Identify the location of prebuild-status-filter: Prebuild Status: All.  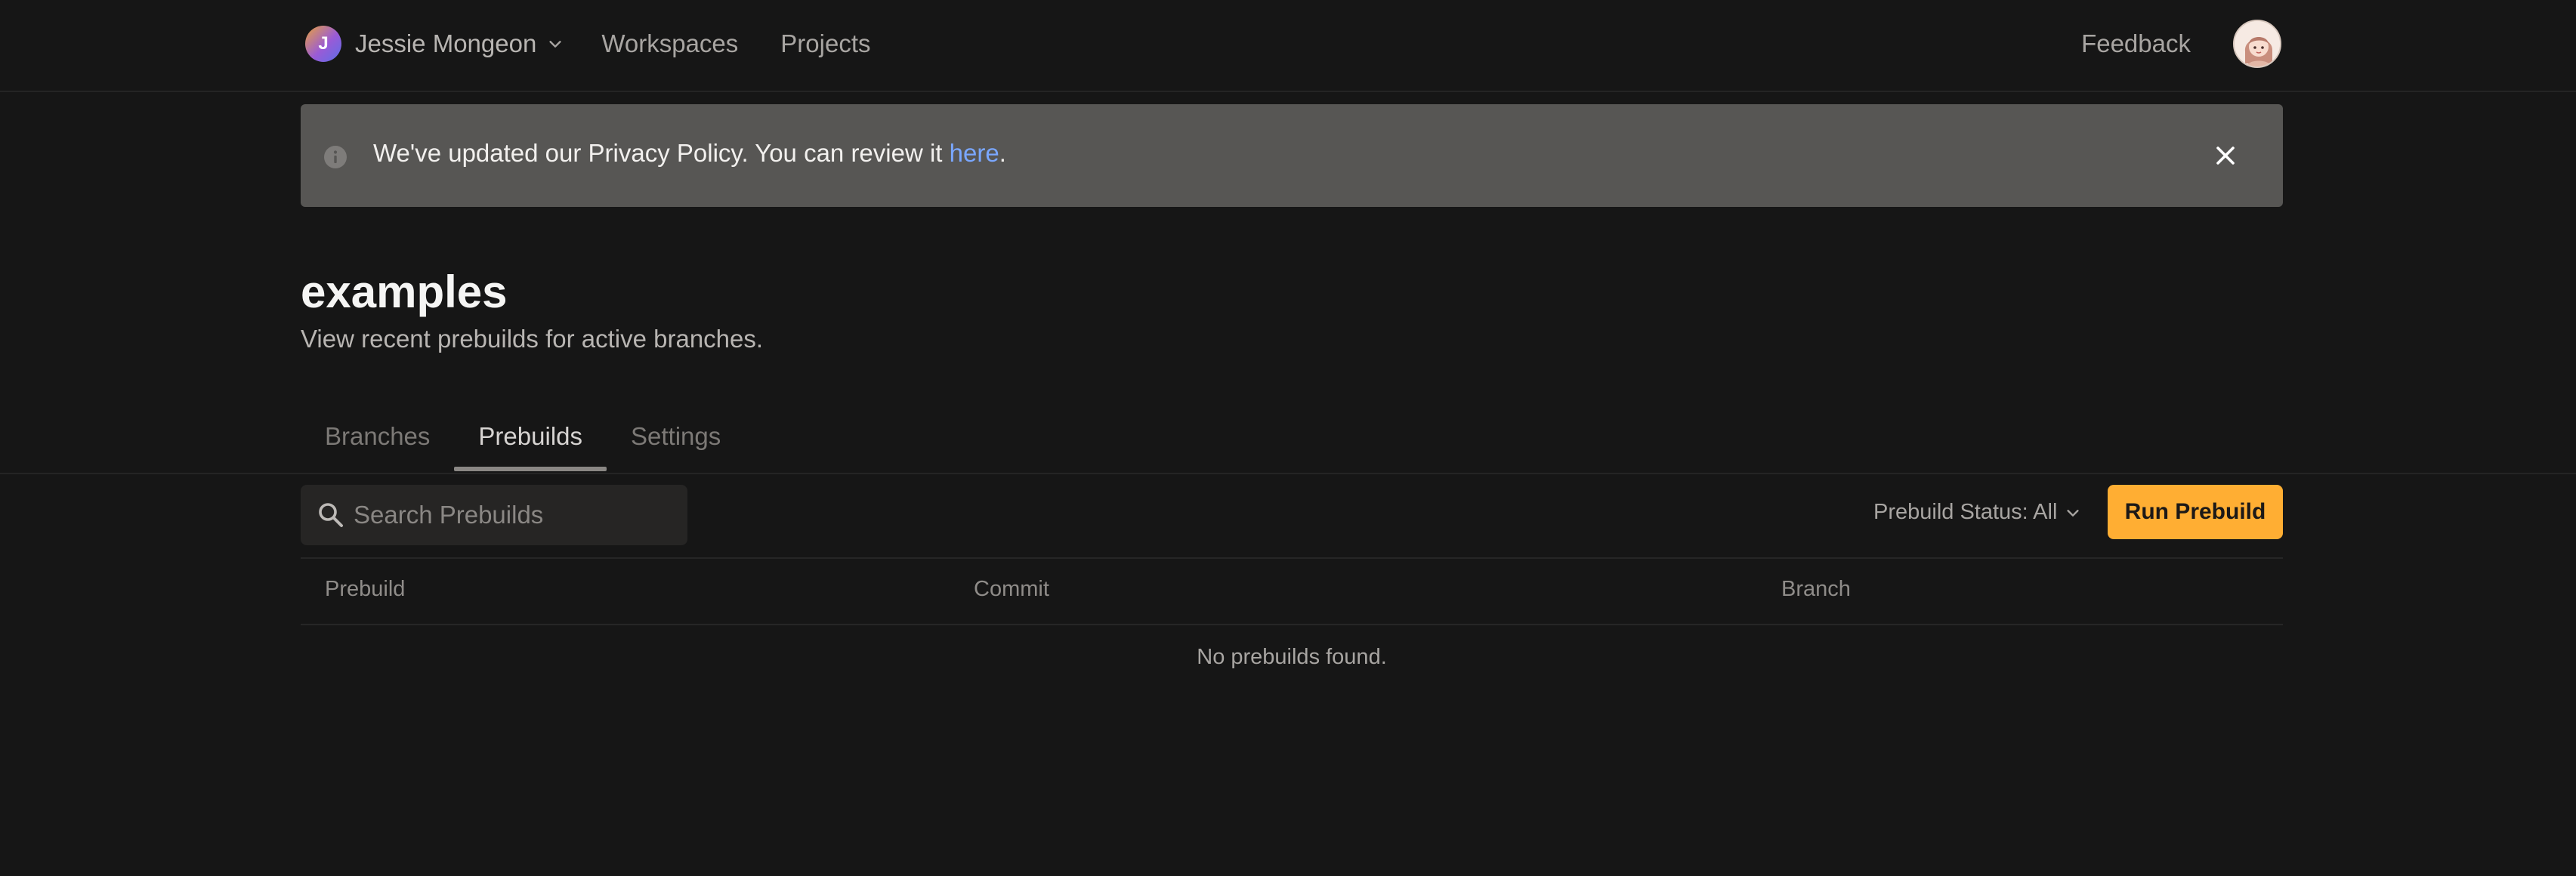
(1977, 512).